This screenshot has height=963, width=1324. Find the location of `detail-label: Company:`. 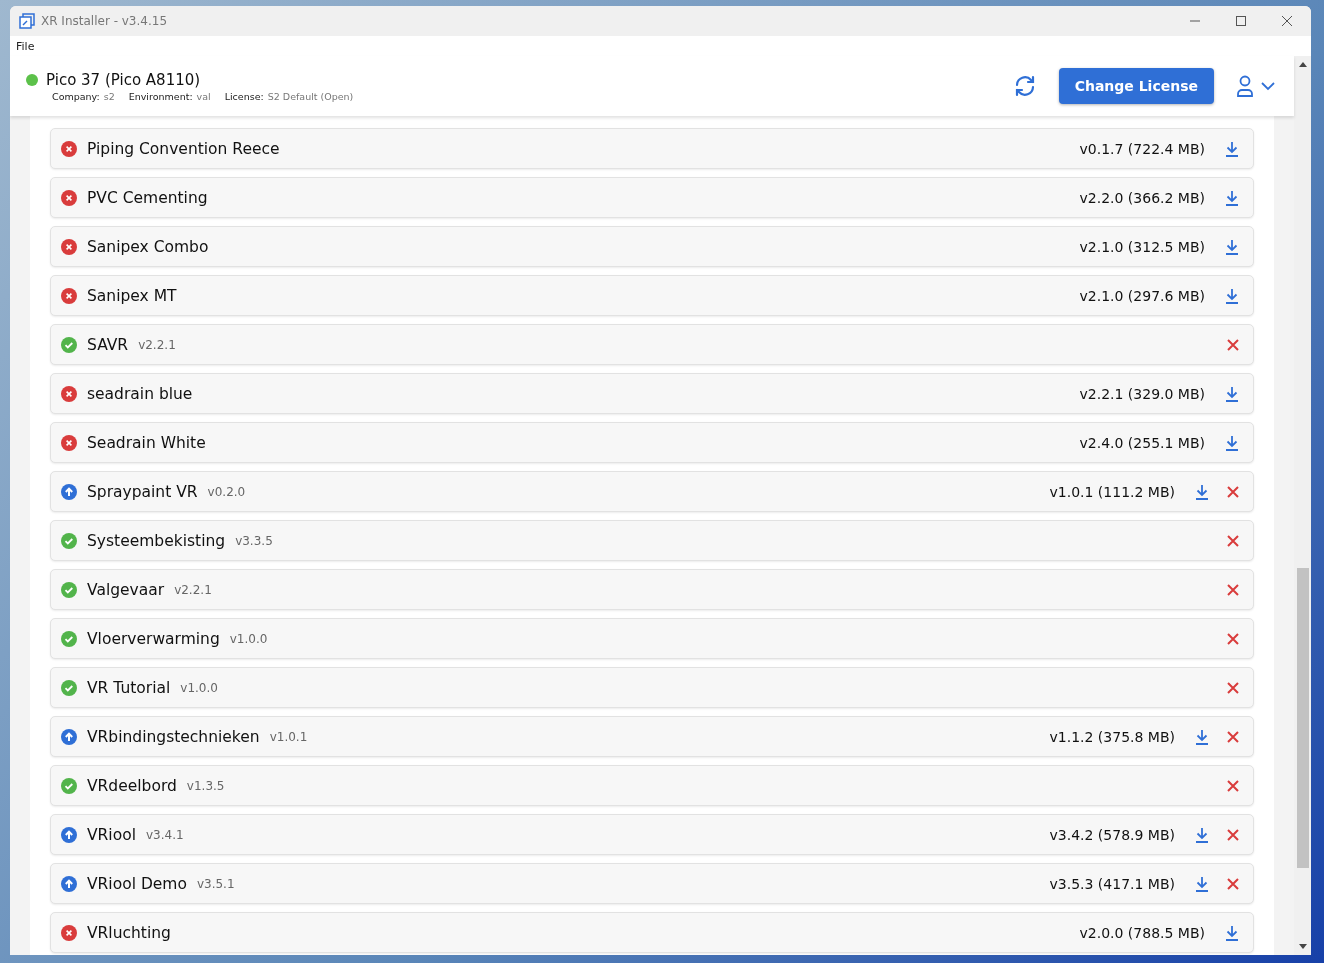

detail-label: Company: is located at coordinates (76, 96).